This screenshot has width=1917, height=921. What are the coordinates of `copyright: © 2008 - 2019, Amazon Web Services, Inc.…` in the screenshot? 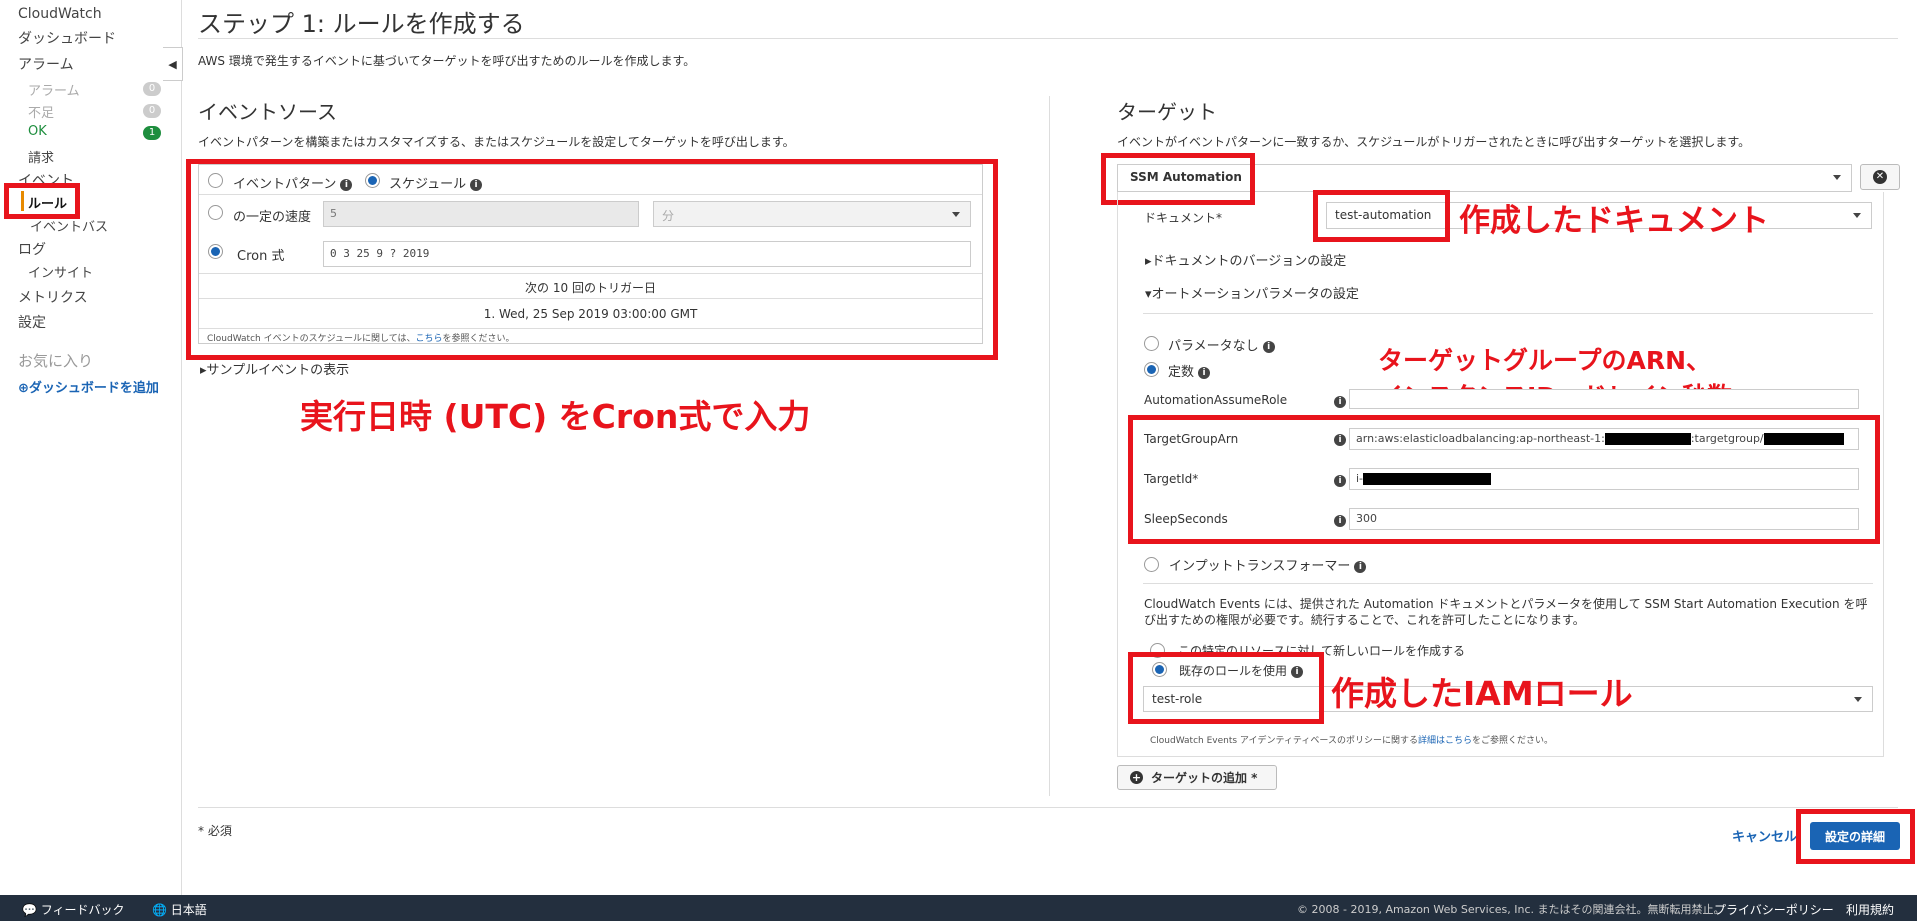 It's located at (1511, 909).